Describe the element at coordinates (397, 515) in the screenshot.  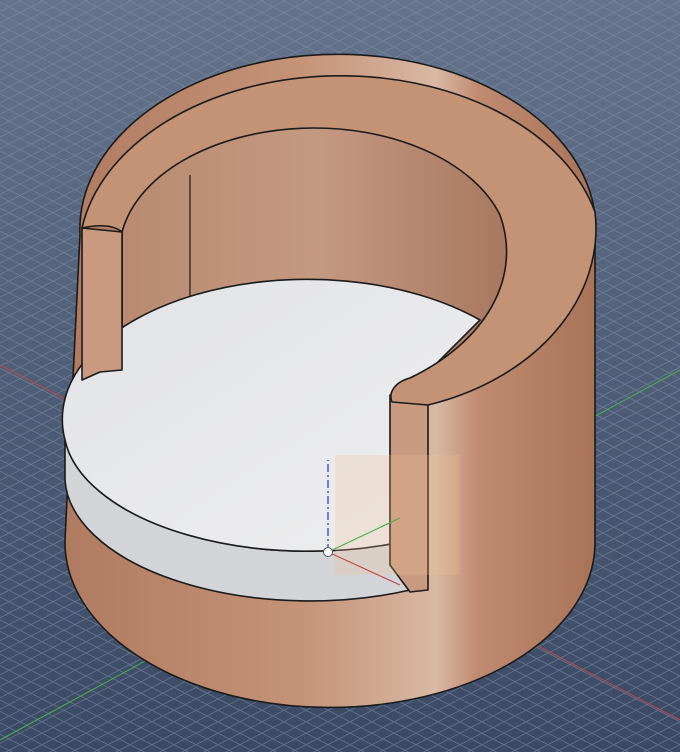
I see `origin-plane-highlight` at that location.